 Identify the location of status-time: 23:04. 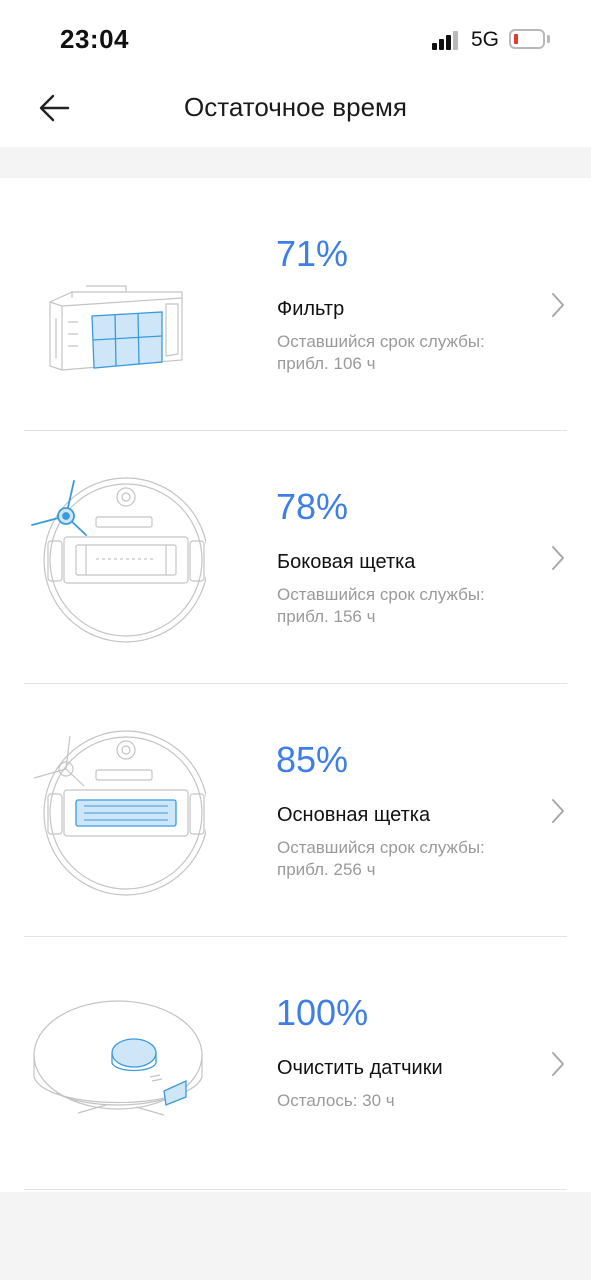
(94, 39).